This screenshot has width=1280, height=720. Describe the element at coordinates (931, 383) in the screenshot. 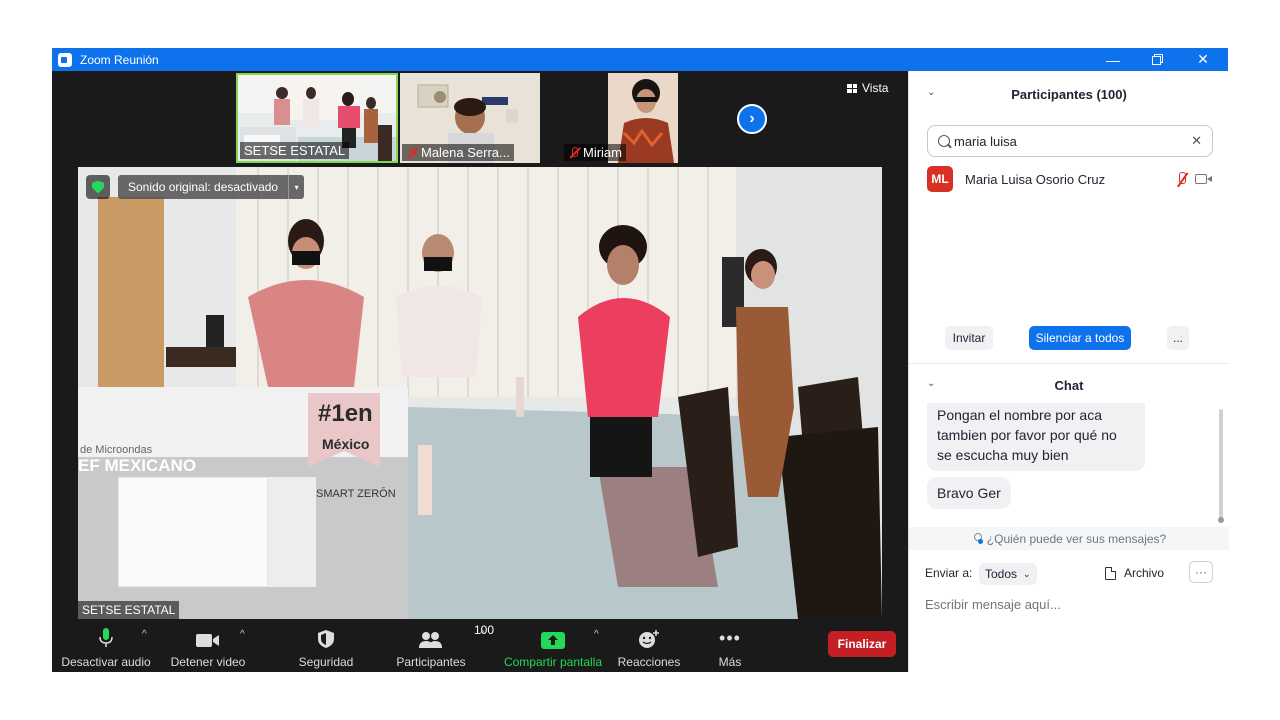

I see `collapse-chat-chevron-icon: ⌄` at that location.